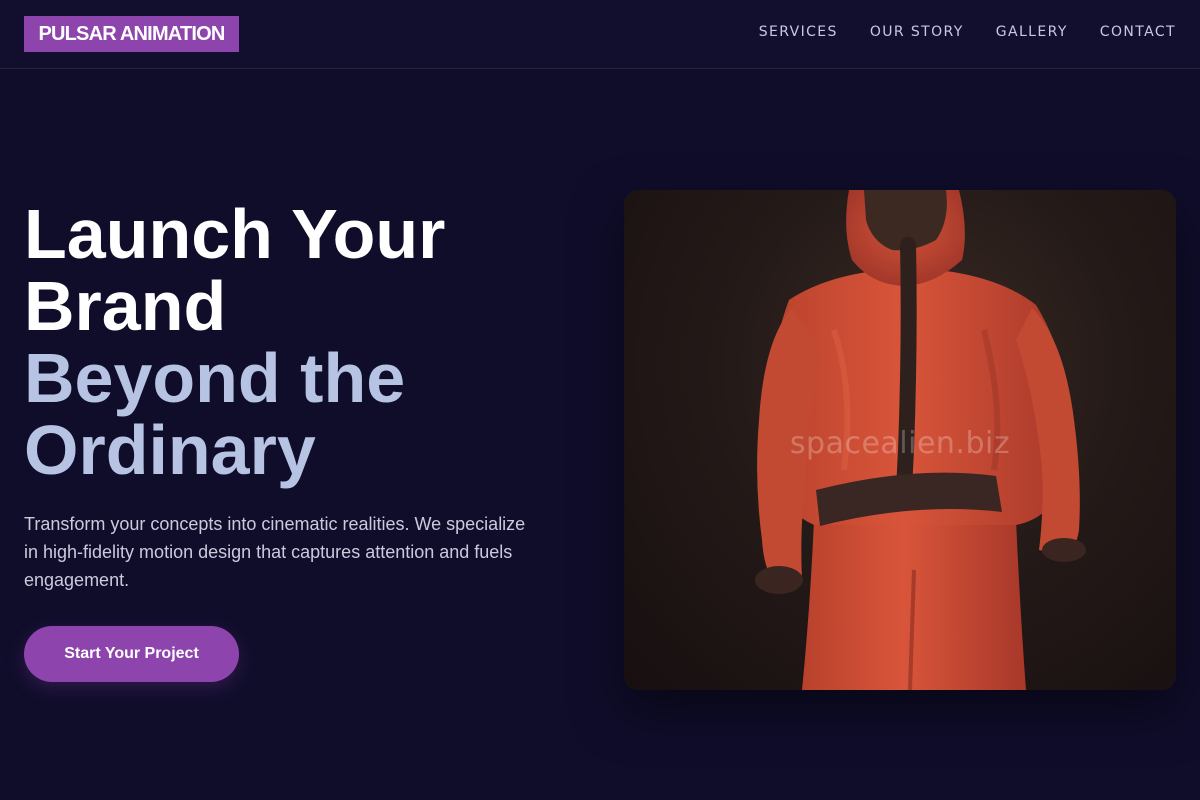  I want to click on nav-item-services: SERVICES, so click(798, 32).